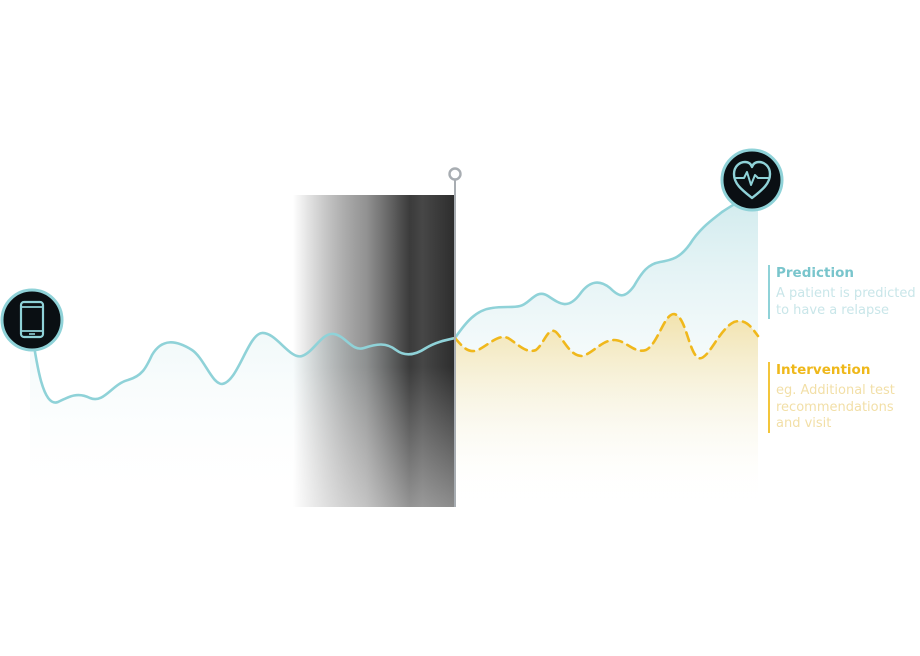 Image resolution: width=920 pixels, height=656 pixels. Describe the element at coordinates (846, 302) in the screenshot. I see `prediction-description: A patient is predicted to have a relapse` at that location.